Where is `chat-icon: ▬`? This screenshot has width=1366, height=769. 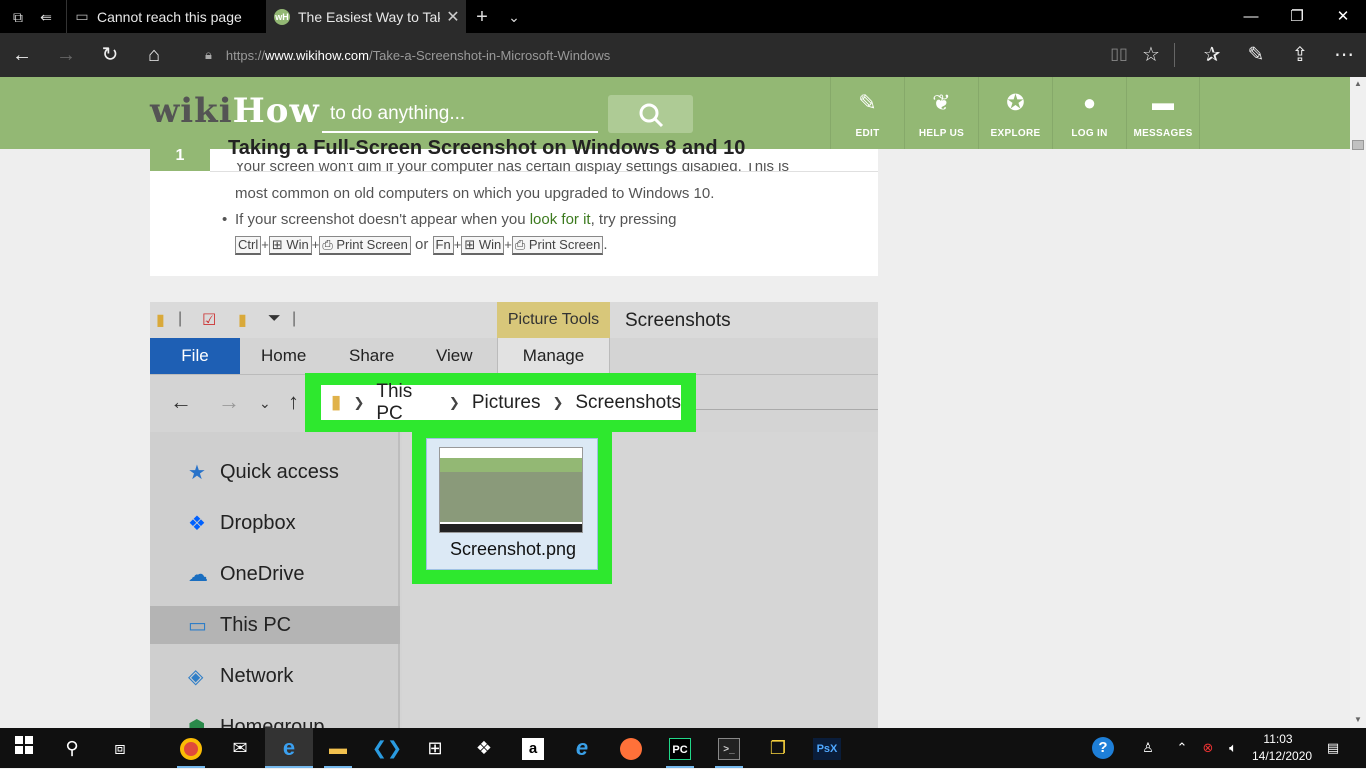 chat-icon: ▬ is located at coordinates (1163, 102).